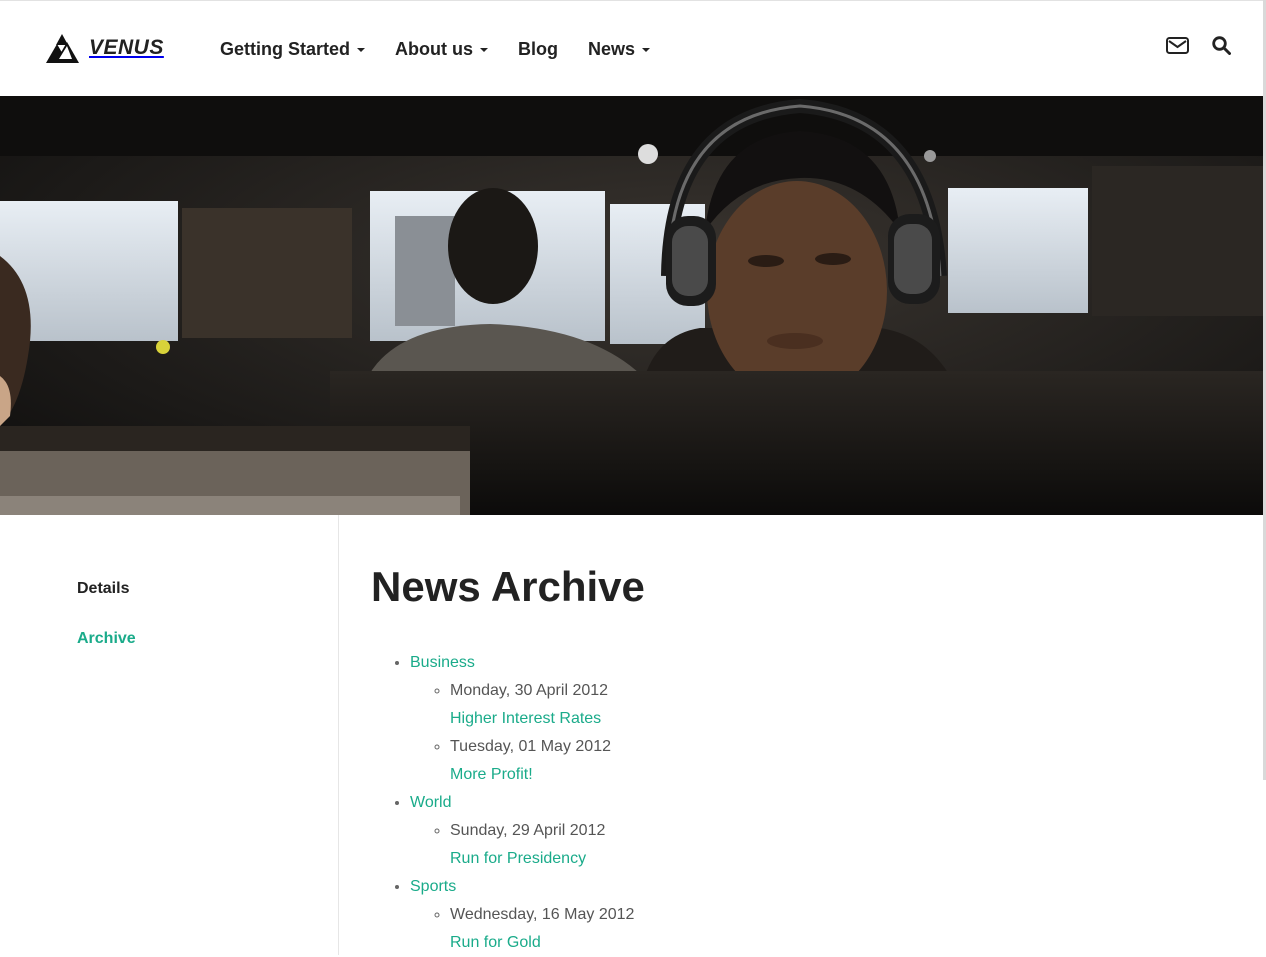 This screenshot has height=957, width=1266. I want to click on nav-item-label: Blog, so click(538, 49).